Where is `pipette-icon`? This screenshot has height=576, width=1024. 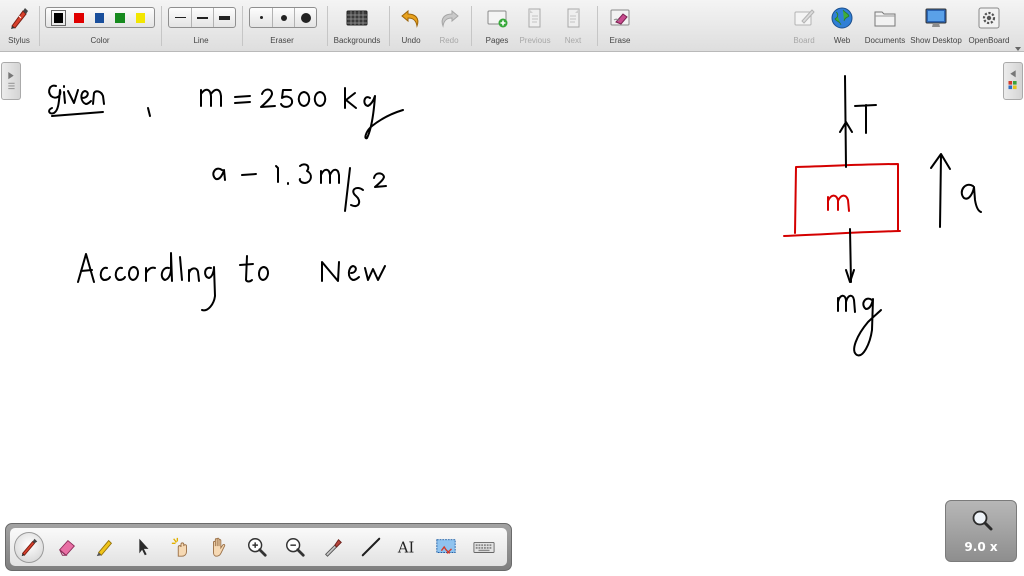 pipette-icon is located at coordinates (333, 547).